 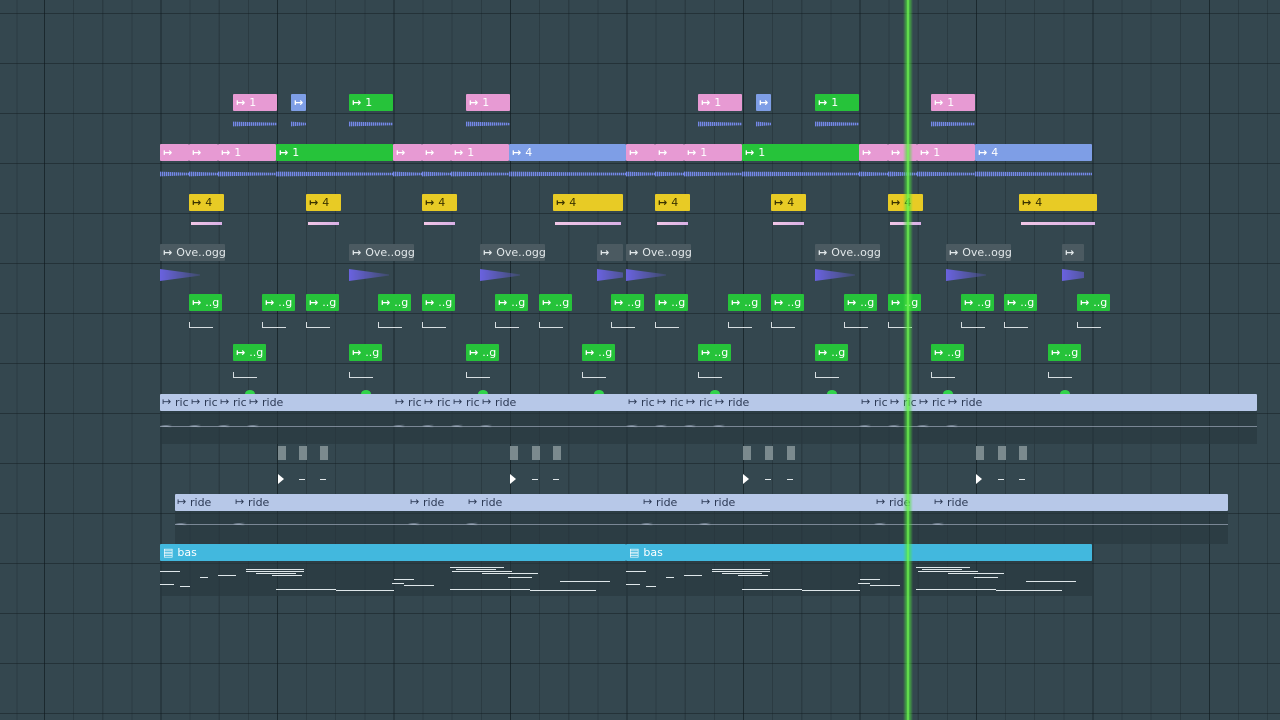 What do you see at coordinates (701, 502) in the screenshot?
I see `clip-header: ↦ ride ↦ ride ↦ ride ↦ ride ↦ ride ↦ ride ↦ ride ↦ ride` at bounding box center [701, 502].